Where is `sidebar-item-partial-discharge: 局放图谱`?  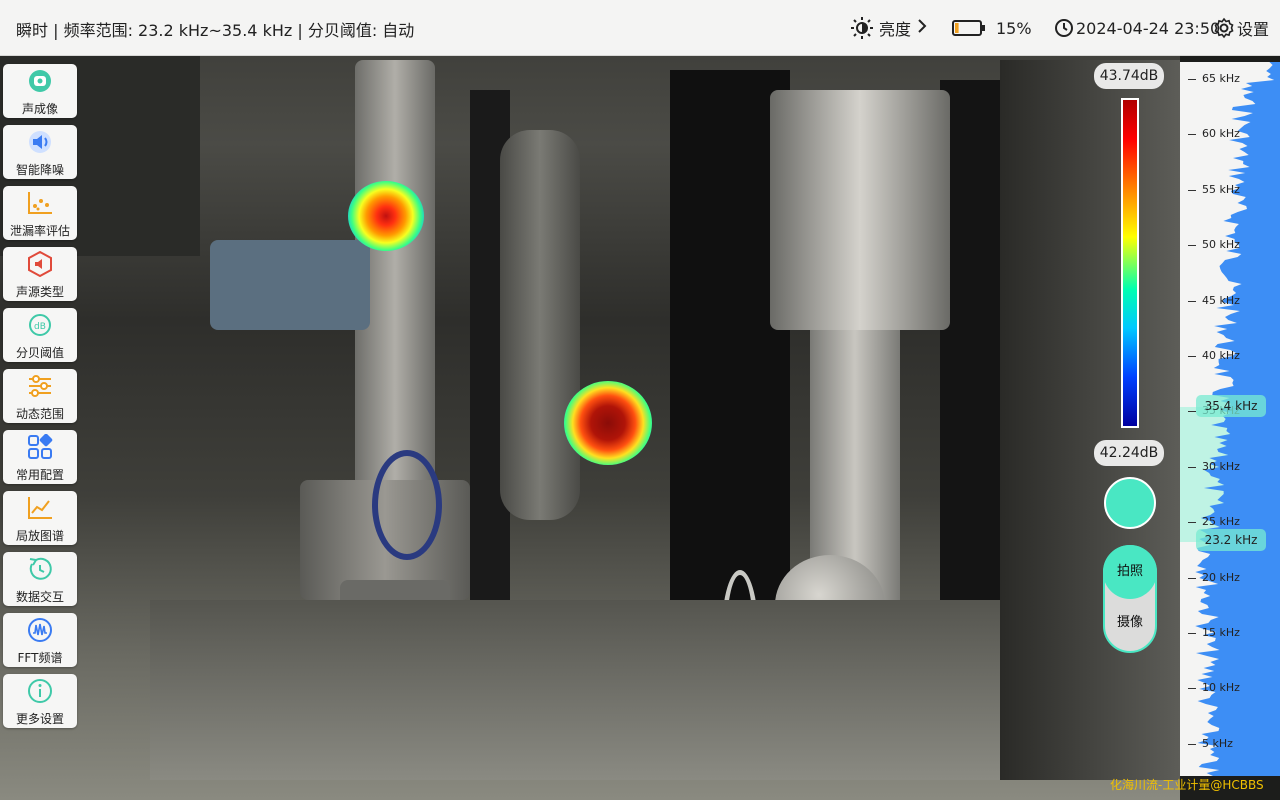 sidebar-item-partial-discharge: 局放图谱 is located at coordinates (40, 518).